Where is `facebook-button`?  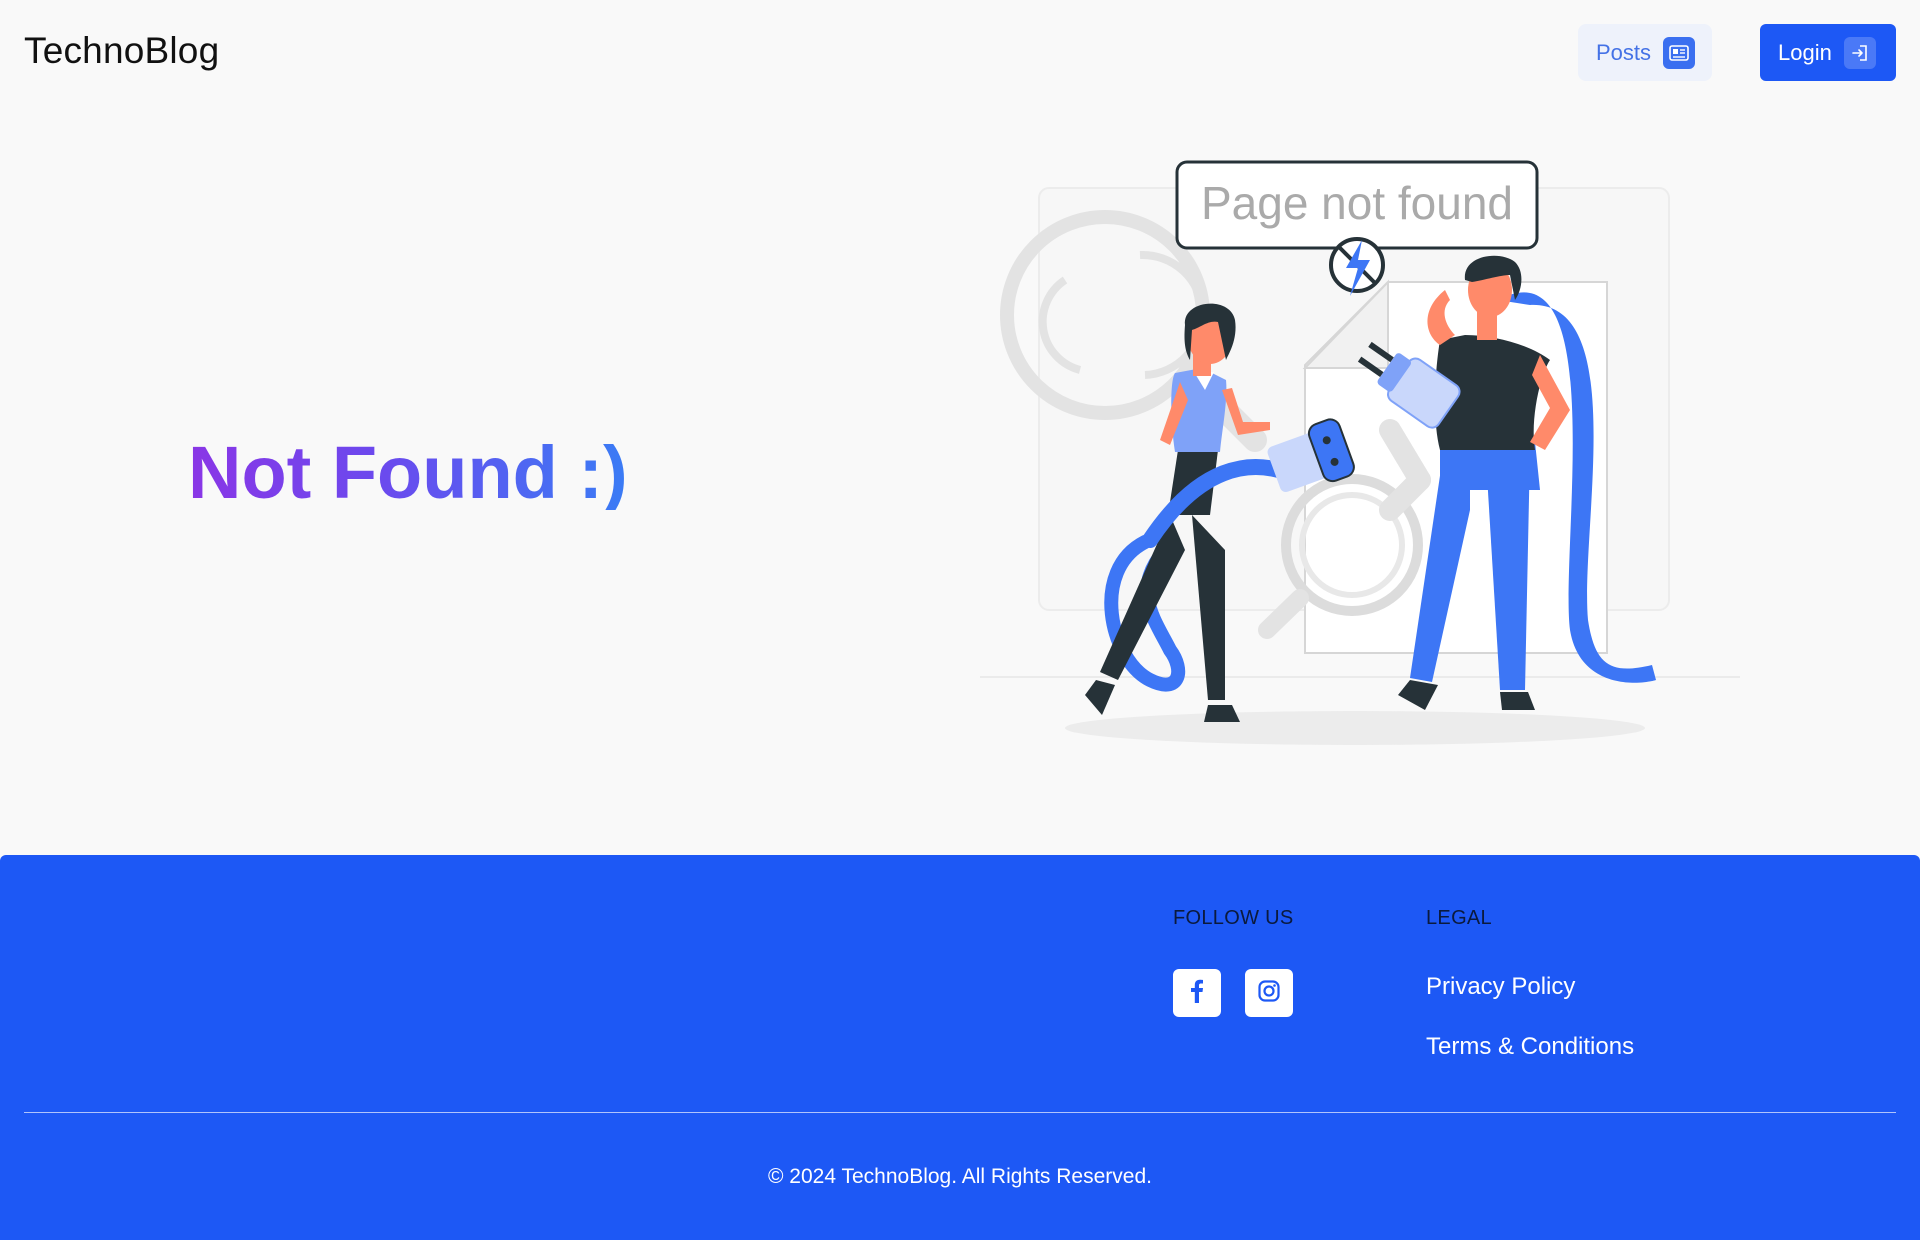 facebook-button is located at coordinates (1197, 993).